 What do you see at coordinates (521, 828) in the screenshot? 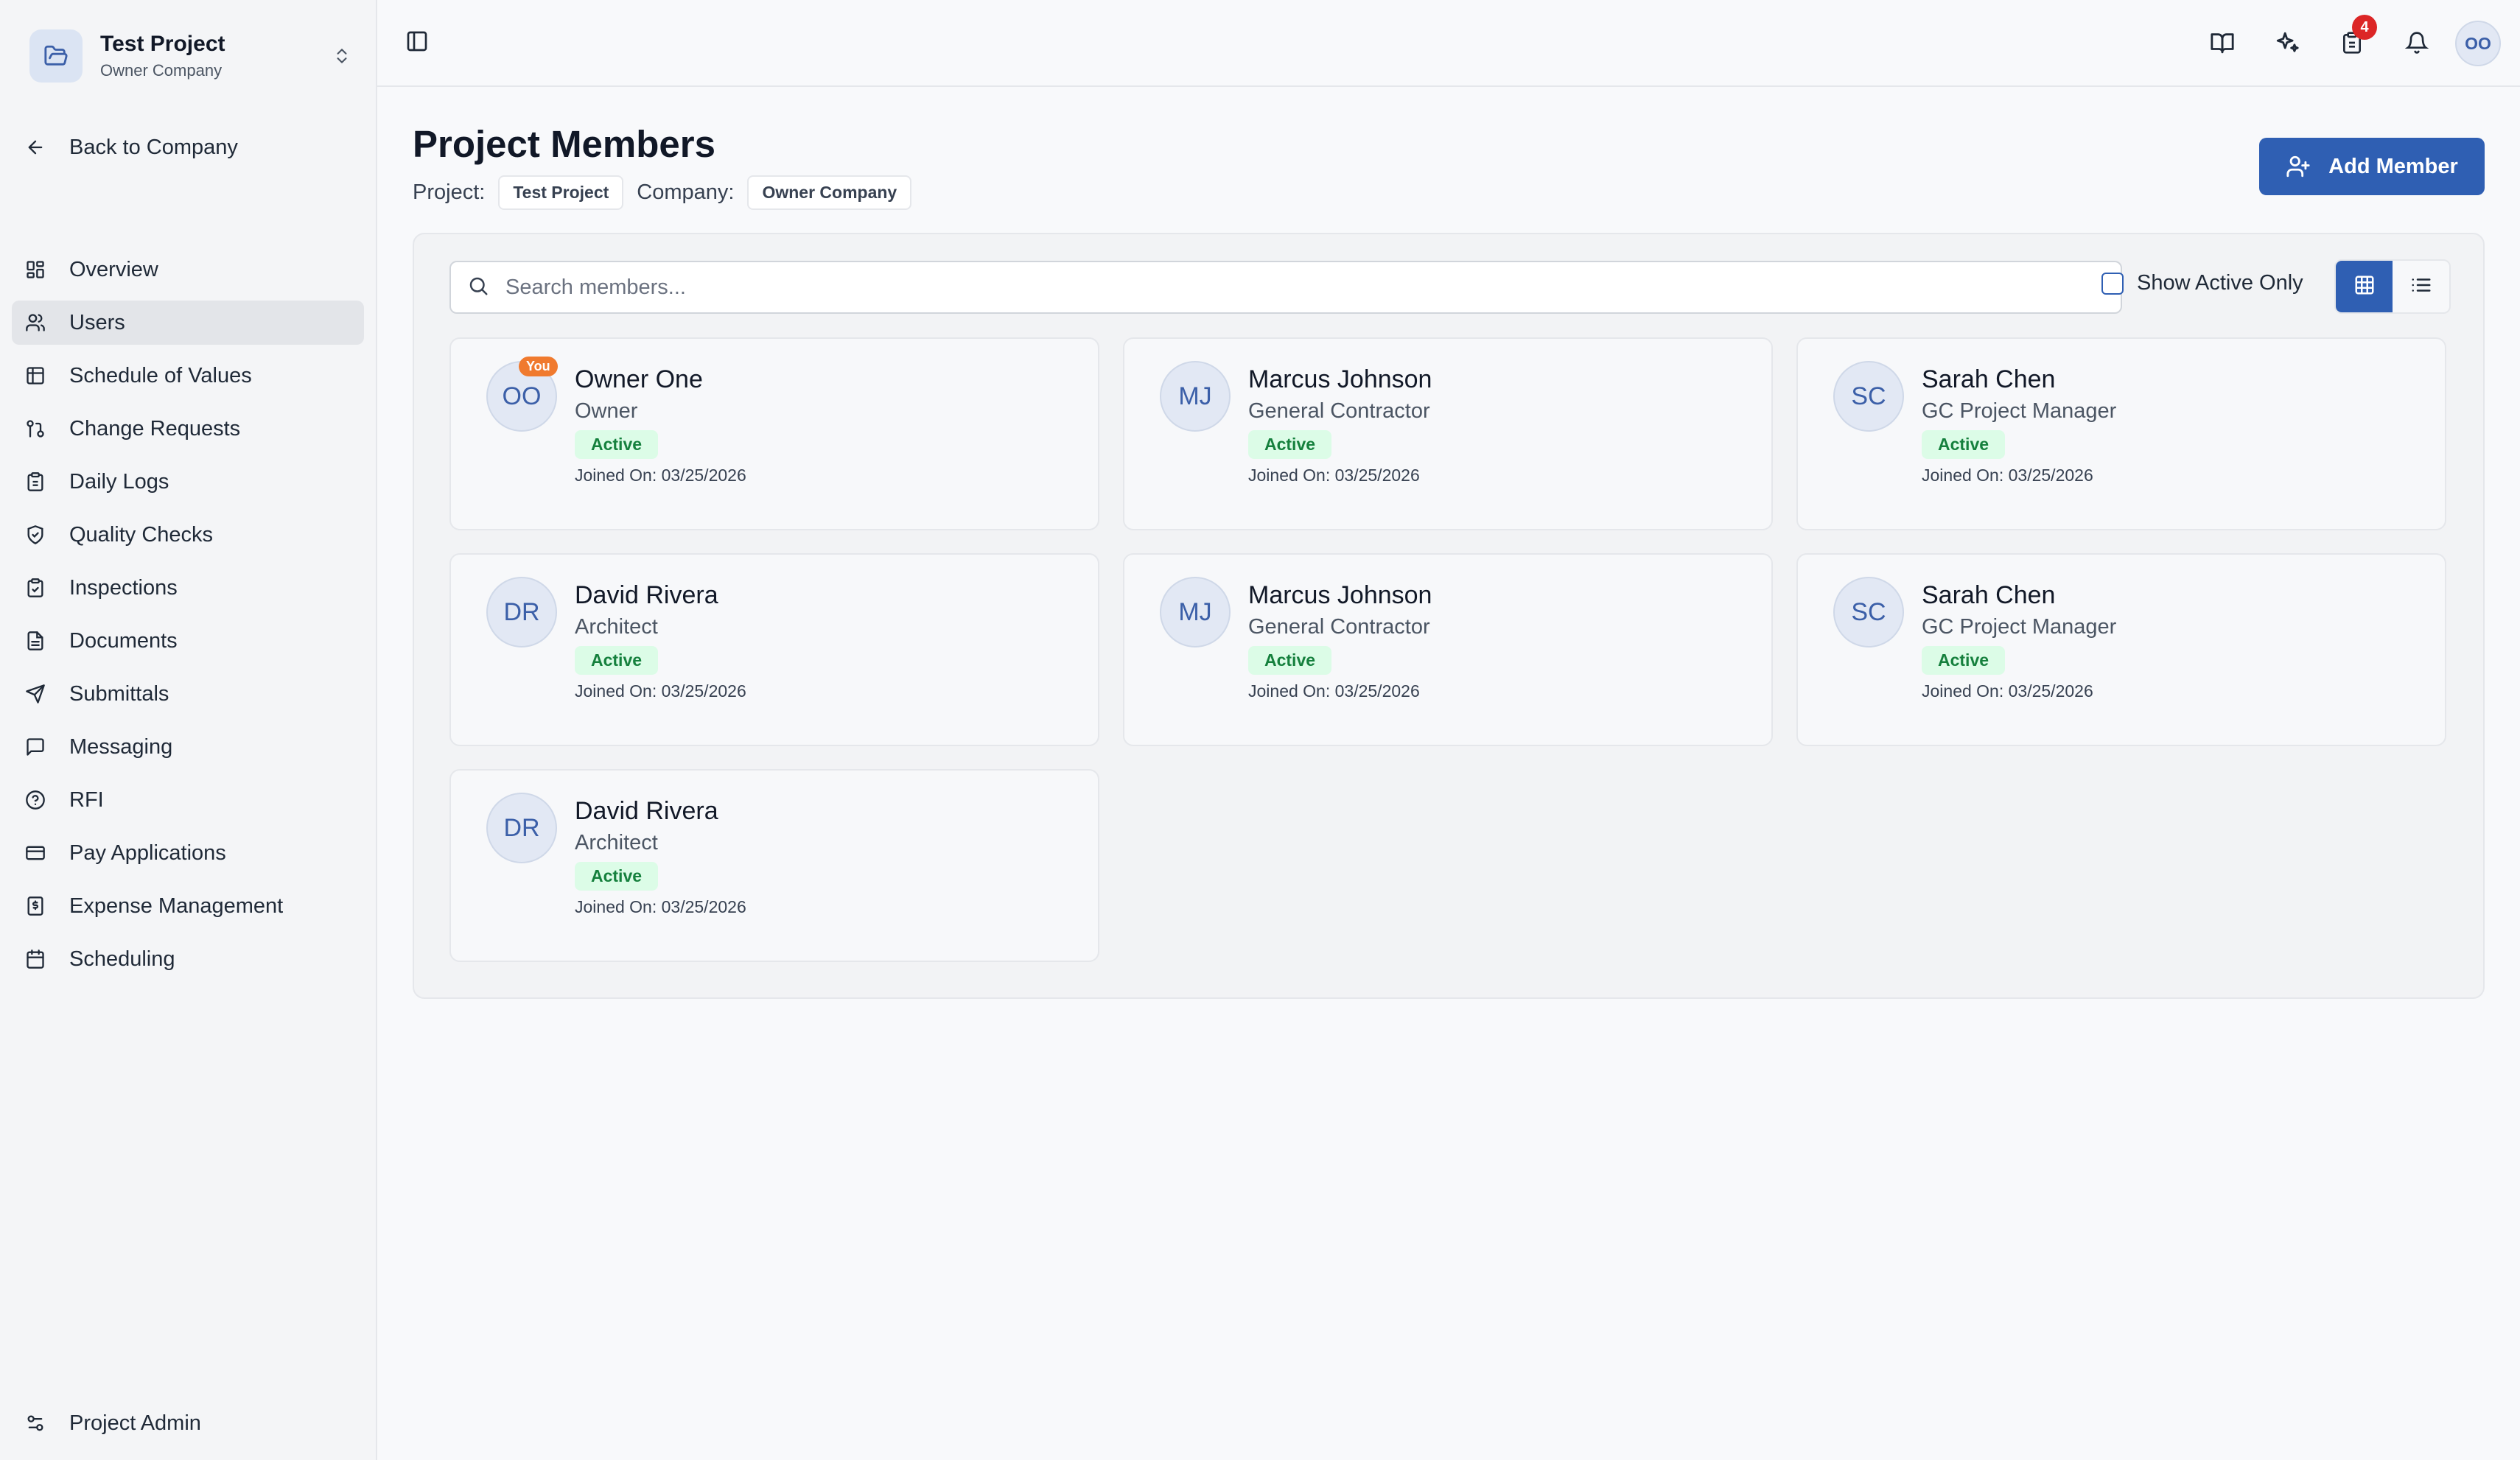
I see `member-avatar: DR` at bounding box center [521, 828].